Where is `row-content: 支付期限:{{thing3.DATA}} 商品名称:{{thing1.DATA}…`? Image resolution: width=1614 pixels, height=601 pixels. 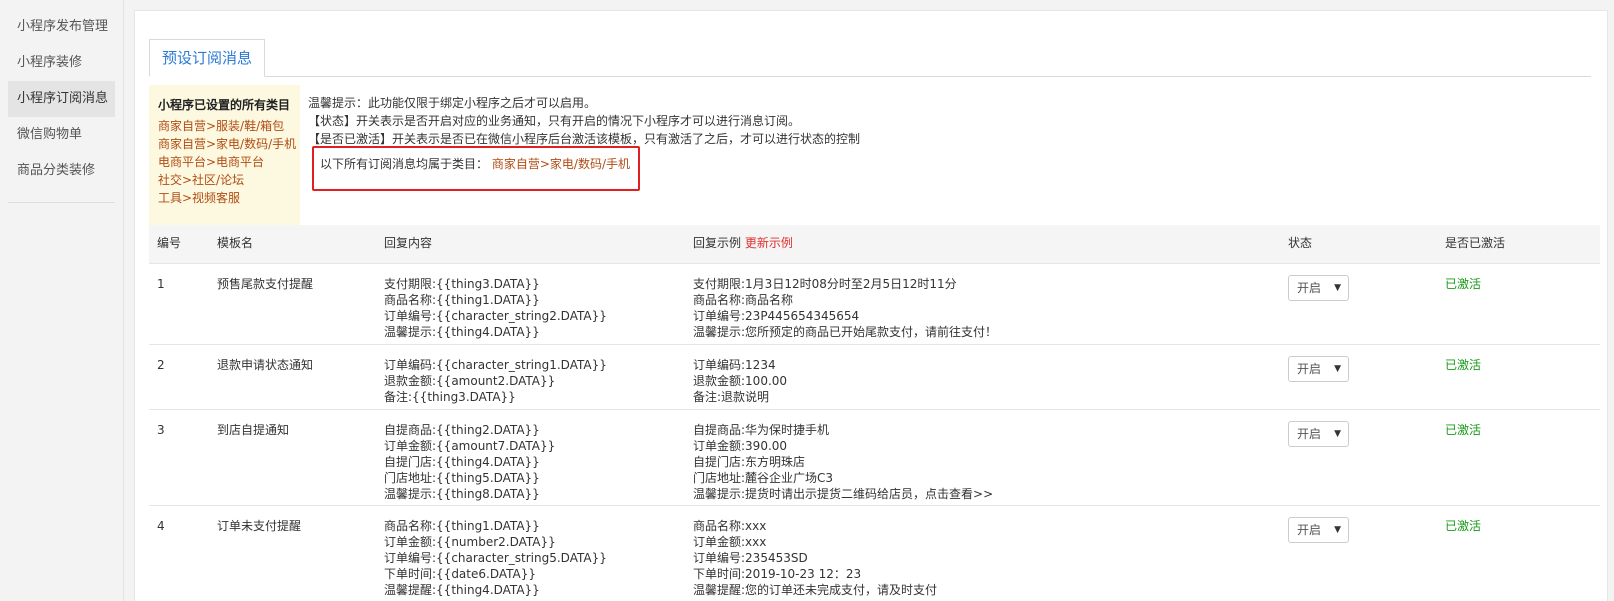 row-content: 支付期限:{{thing3.DATA}} 商品名称:{{thing1.DATA}… is located at coordinates (495, 308).